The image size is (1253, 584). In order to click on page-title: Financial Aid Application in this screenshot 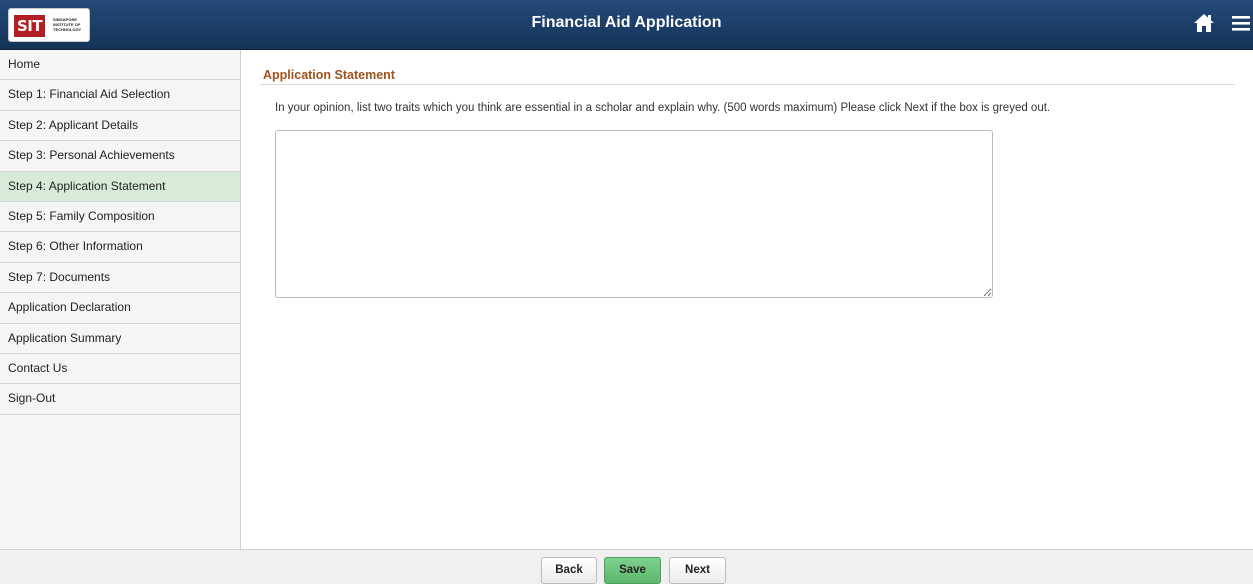, I will do `click(626, 22)`.